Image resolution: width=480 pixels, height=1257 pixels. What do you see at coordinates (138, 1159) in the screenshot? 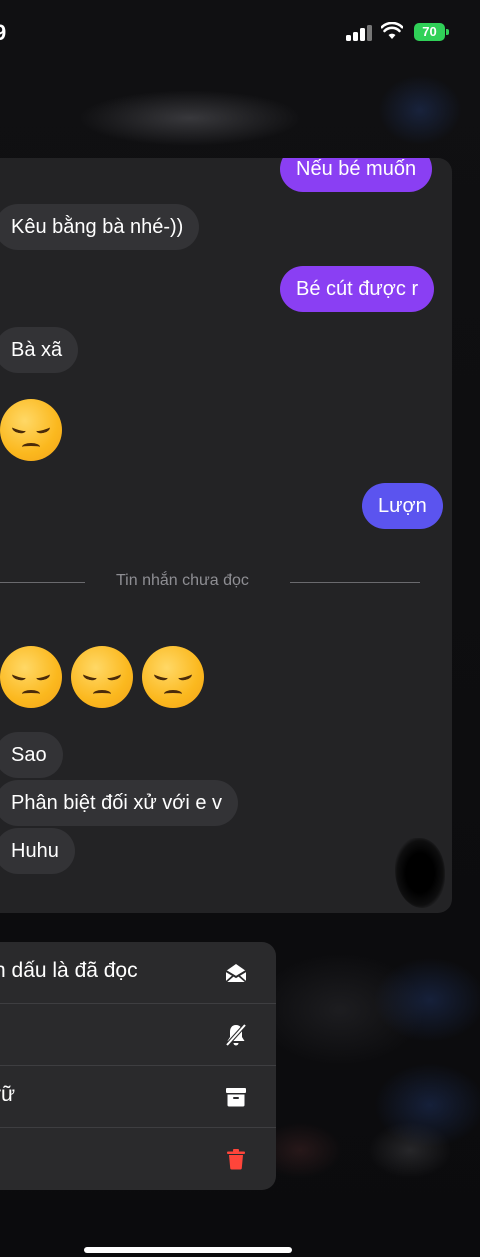
I see `menu-item-delete` at bounding box center [138, 1159].